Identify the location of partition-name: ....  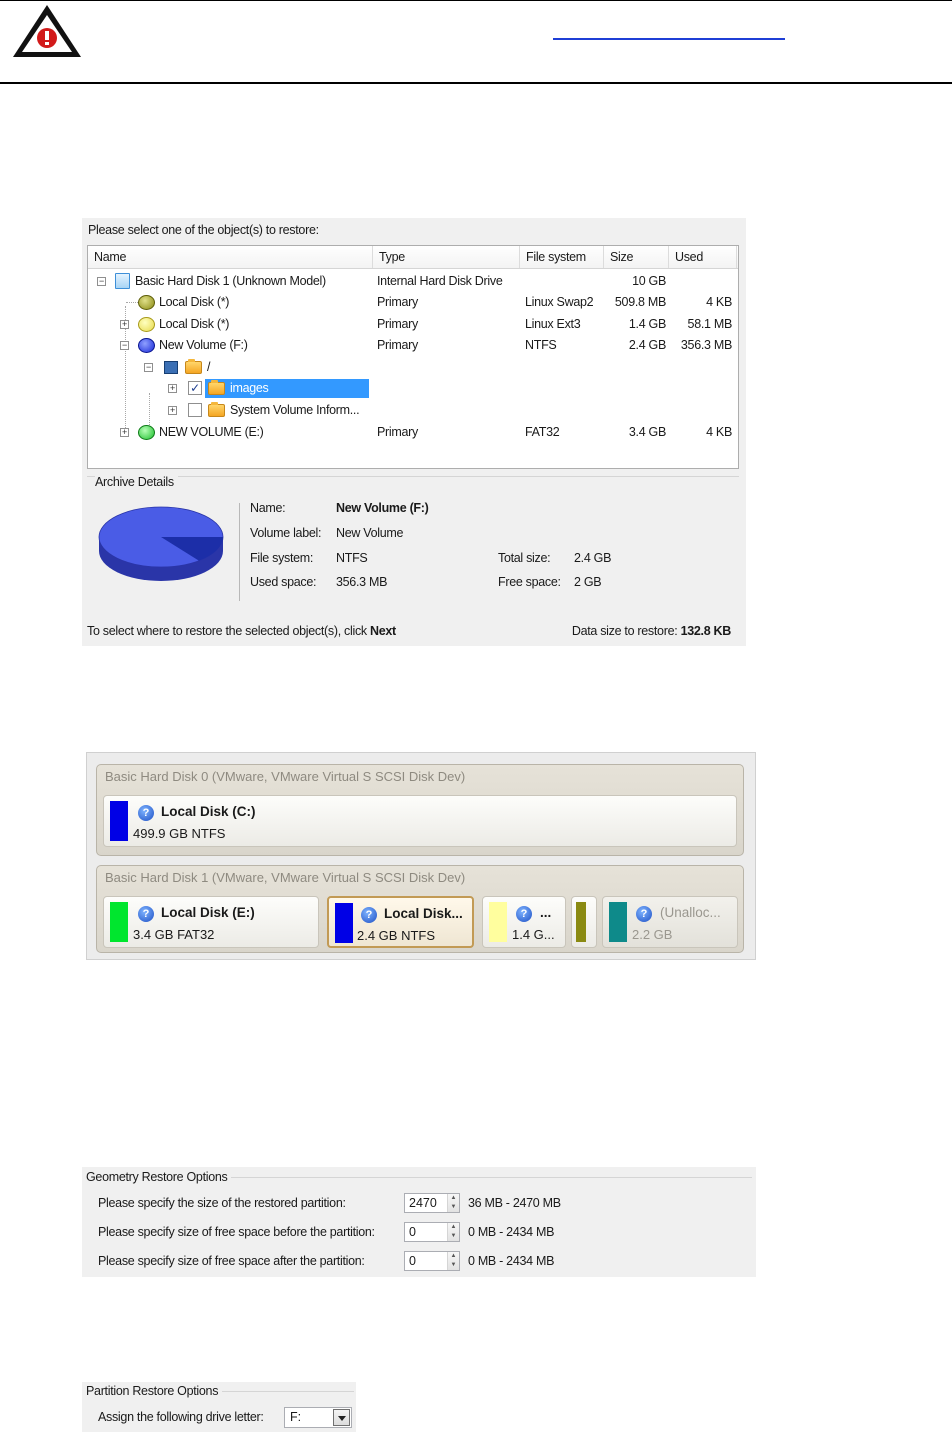
(546, 912).